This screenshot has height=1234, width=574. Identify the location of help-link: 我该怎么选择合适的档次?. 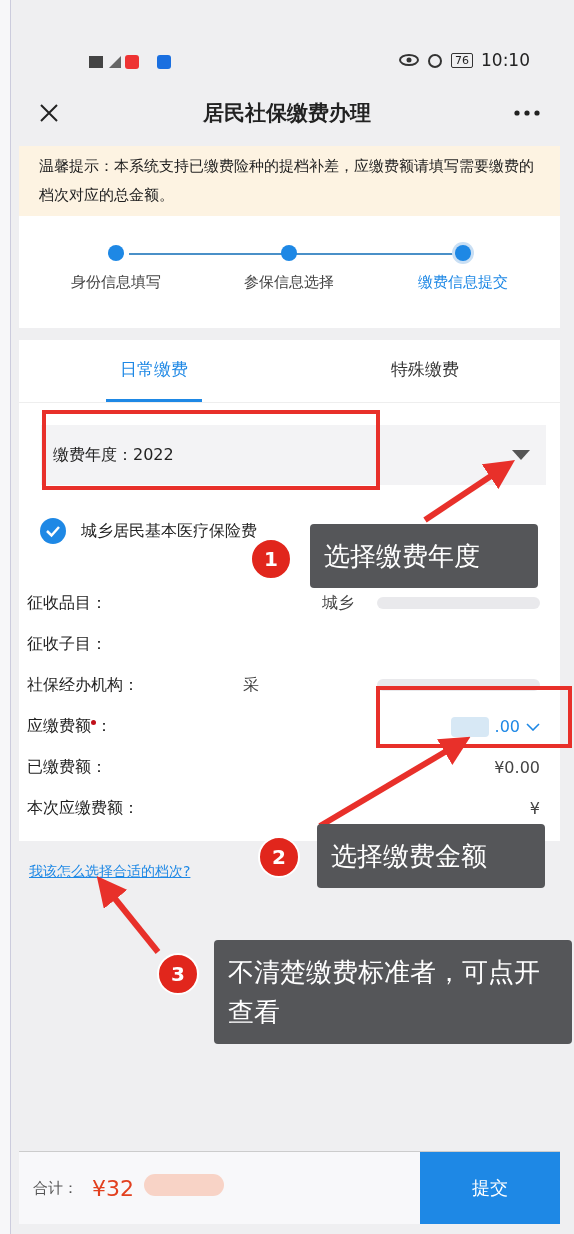
(110, 872).